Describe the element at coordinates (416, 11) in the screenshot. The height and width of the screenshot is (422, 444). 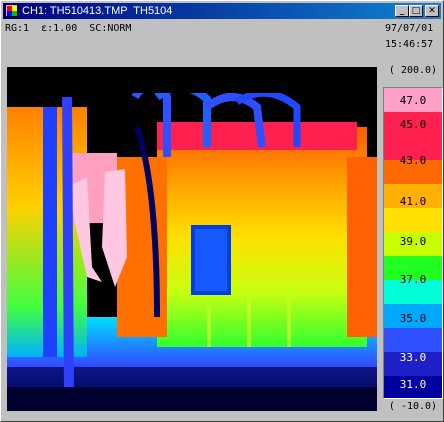
I see `maximize-button: □` at that location.